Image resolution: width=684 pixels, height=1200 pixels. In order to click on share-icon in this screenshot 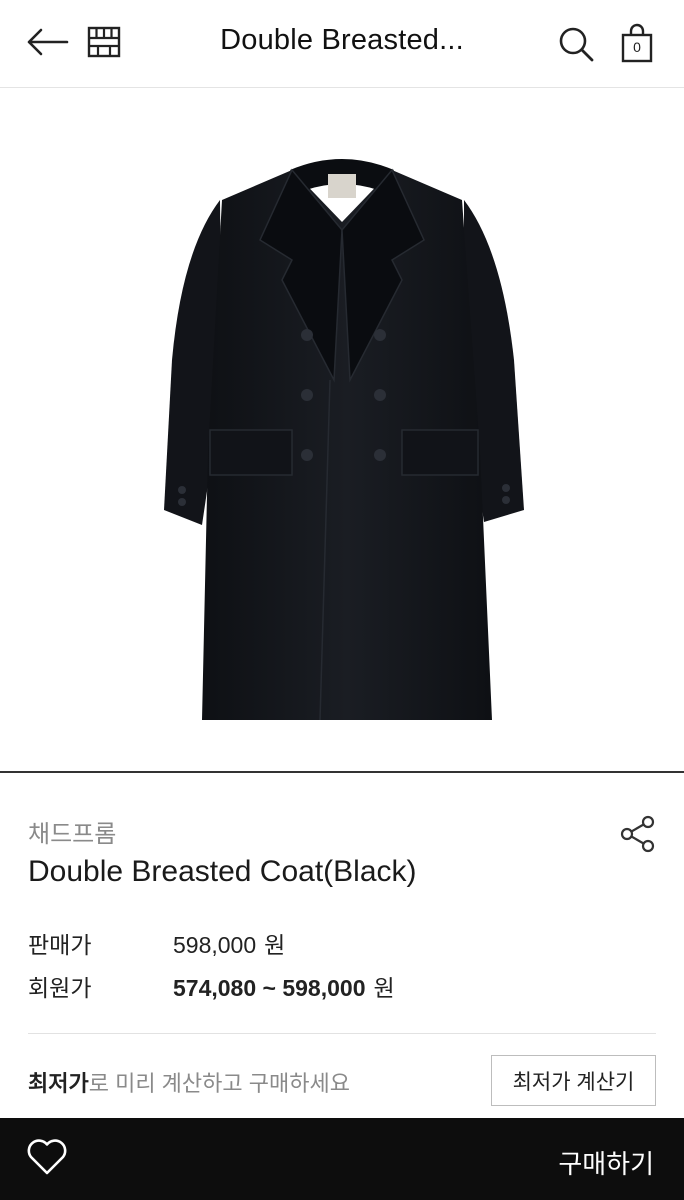, I will do `click(637, 834)`.